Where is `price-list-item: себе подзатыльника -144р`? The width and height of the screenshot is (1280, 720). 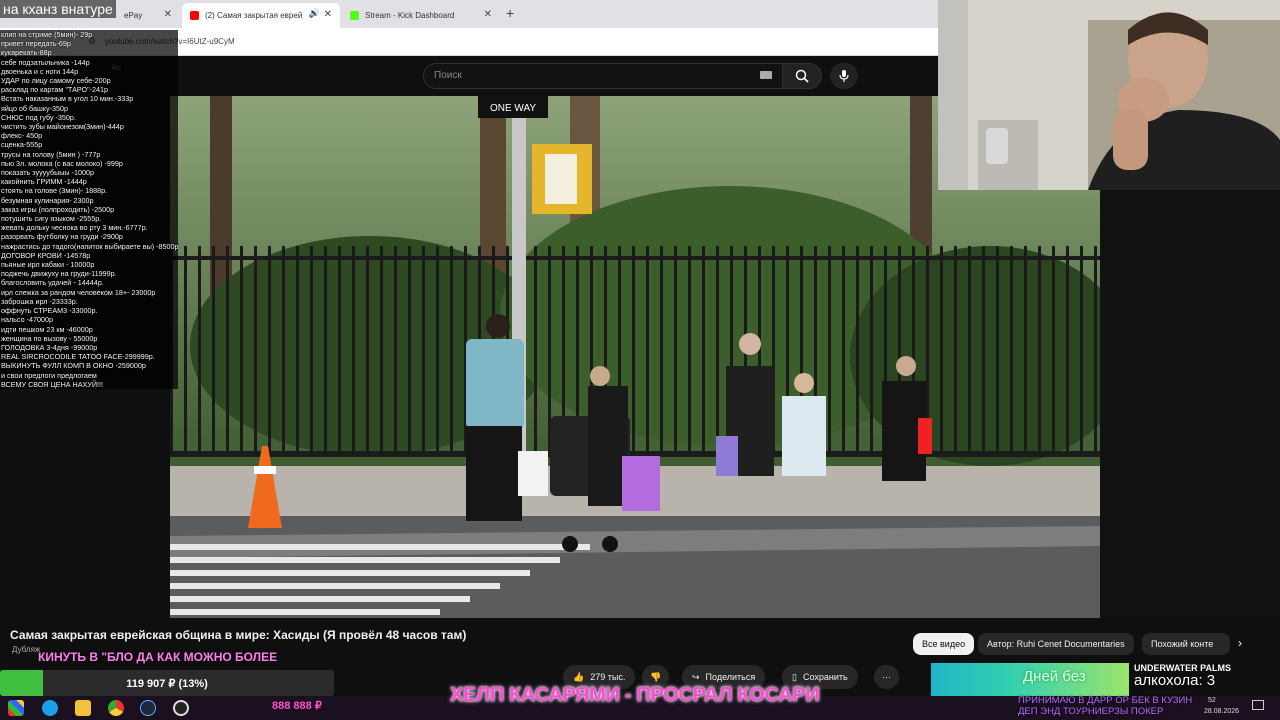
price-list-item: себе подзатыльника -144р is located at coordinates (45, 62).